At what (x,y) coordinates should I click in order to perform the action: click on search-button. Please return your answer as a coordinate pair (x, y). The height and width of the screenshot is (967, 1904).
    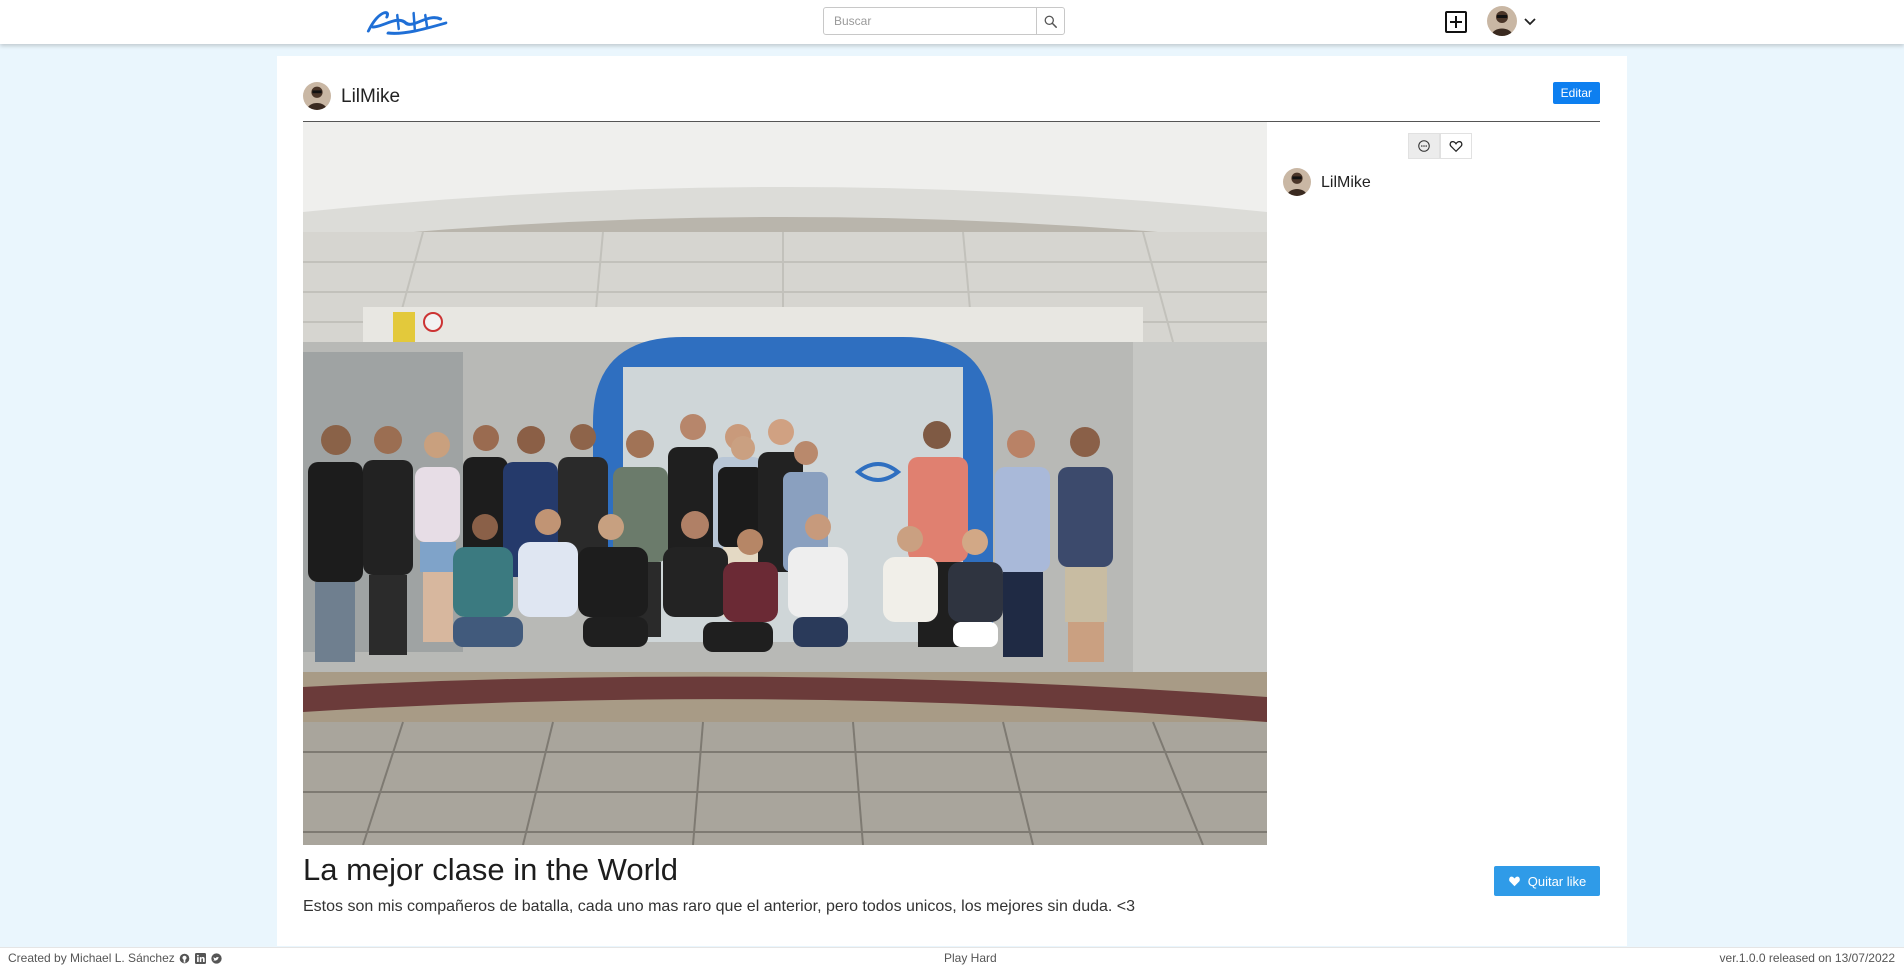
    Looking at the image, I should click on (1050, 21).